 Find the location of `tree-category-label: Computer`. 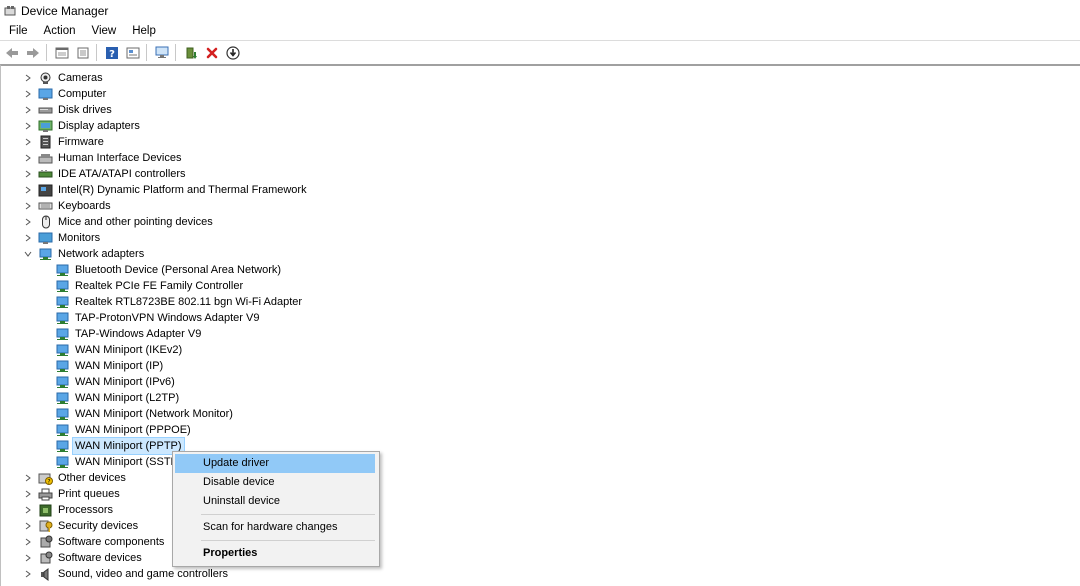

tree-category-label: Computer is located at coordinates (82, 94).